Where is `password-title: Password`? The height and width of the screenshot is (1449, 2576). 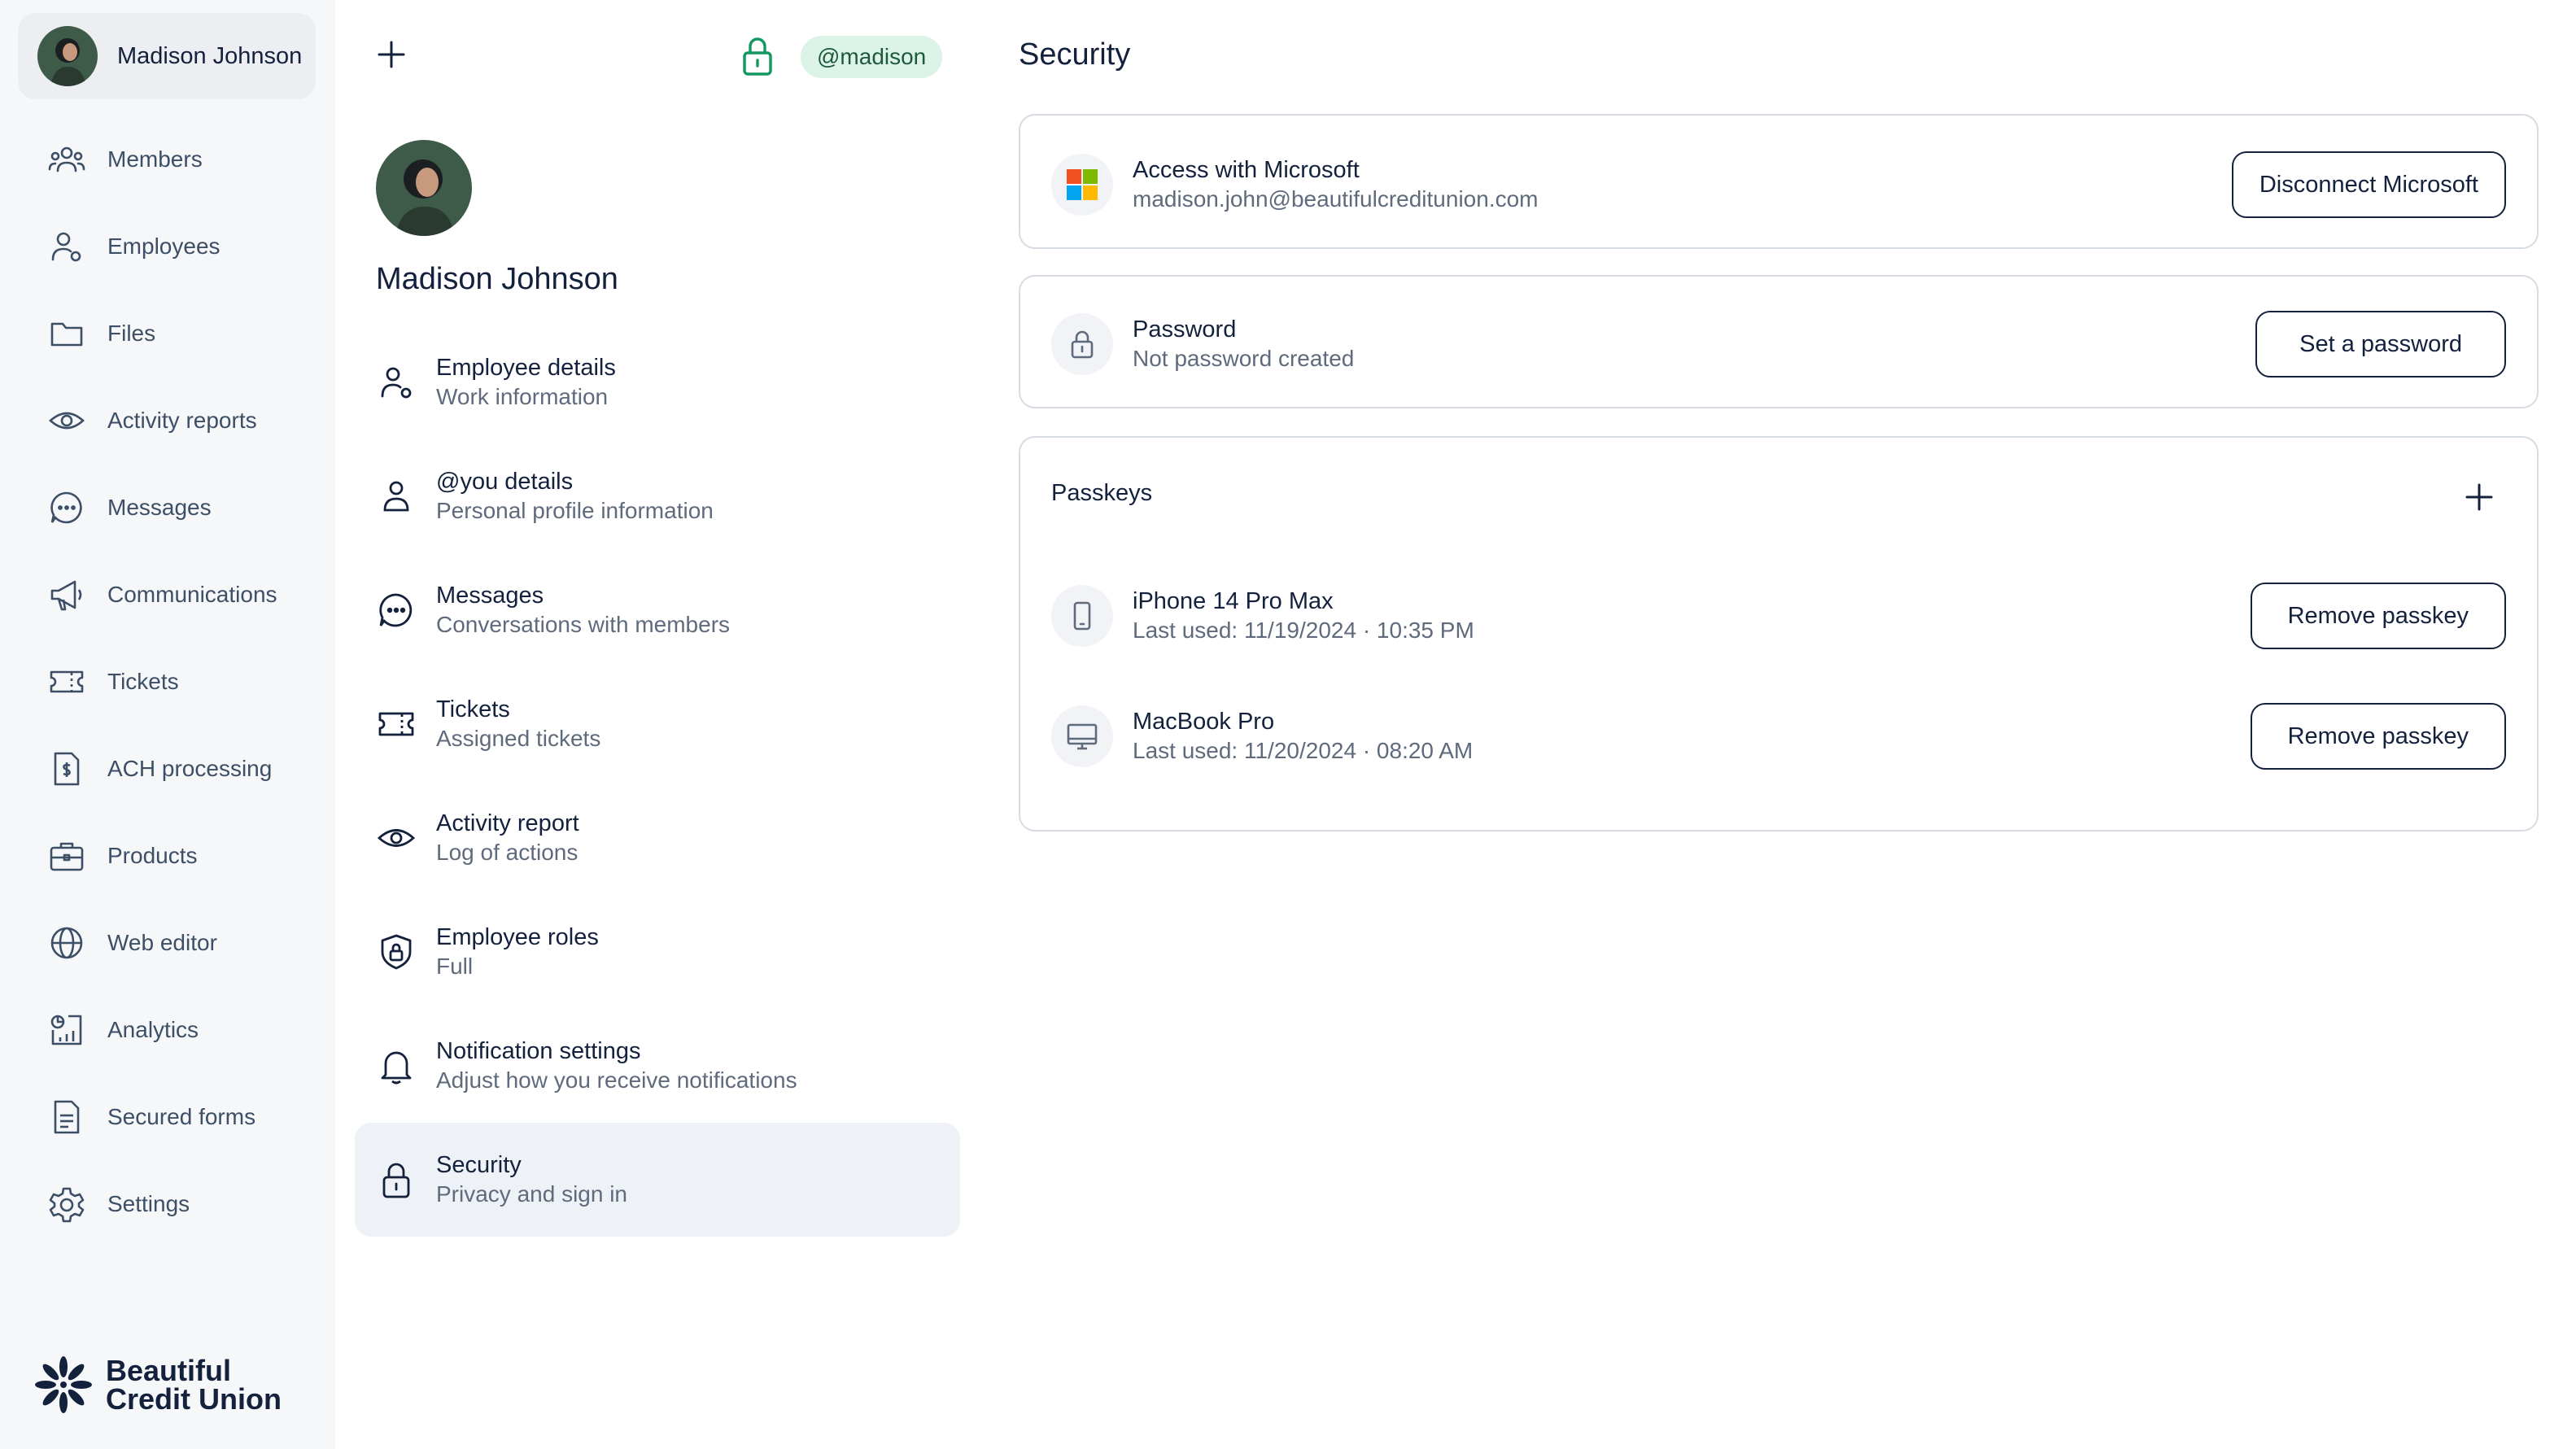 password-title: Password is located at coordinates (1185, 329).